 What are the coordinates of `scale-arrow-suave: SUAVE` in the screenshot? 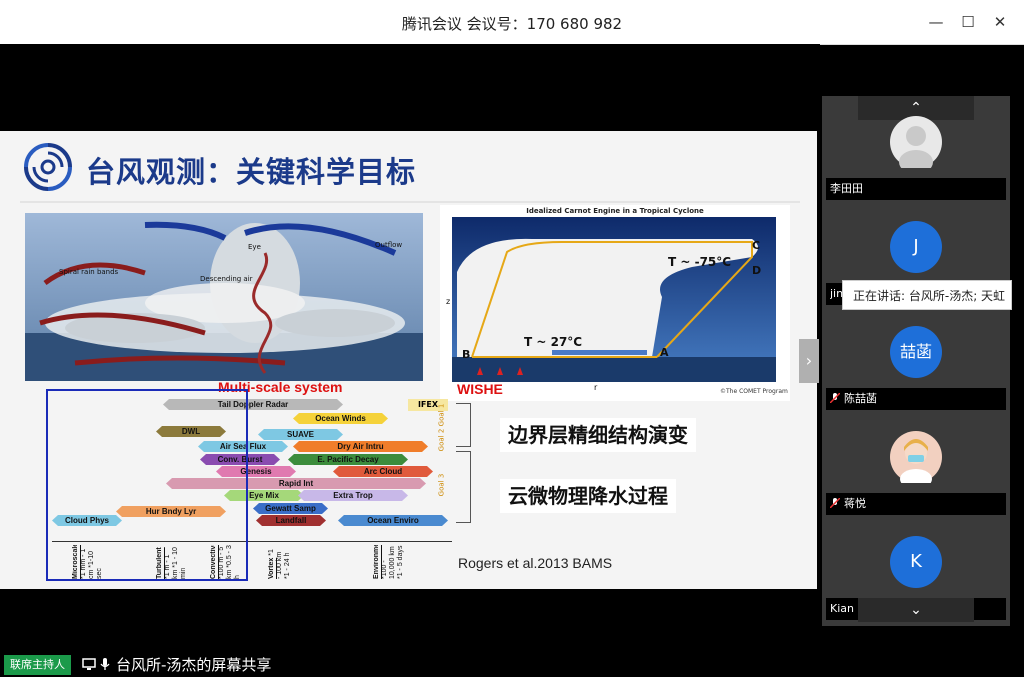 It's located at (300, 434).